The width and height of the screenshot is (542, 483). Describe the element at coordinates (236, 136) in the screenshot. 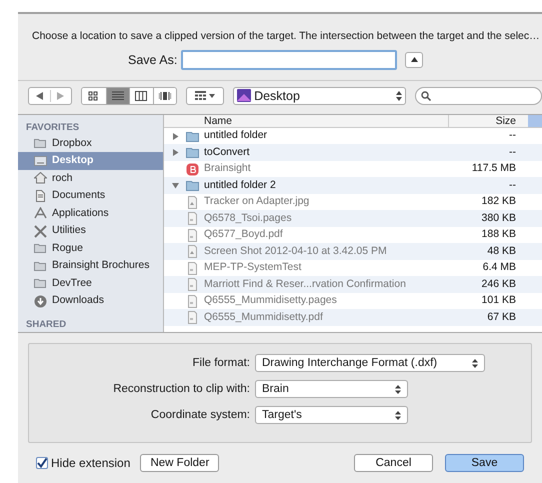

I see `file-name: untitled folder` at that location.